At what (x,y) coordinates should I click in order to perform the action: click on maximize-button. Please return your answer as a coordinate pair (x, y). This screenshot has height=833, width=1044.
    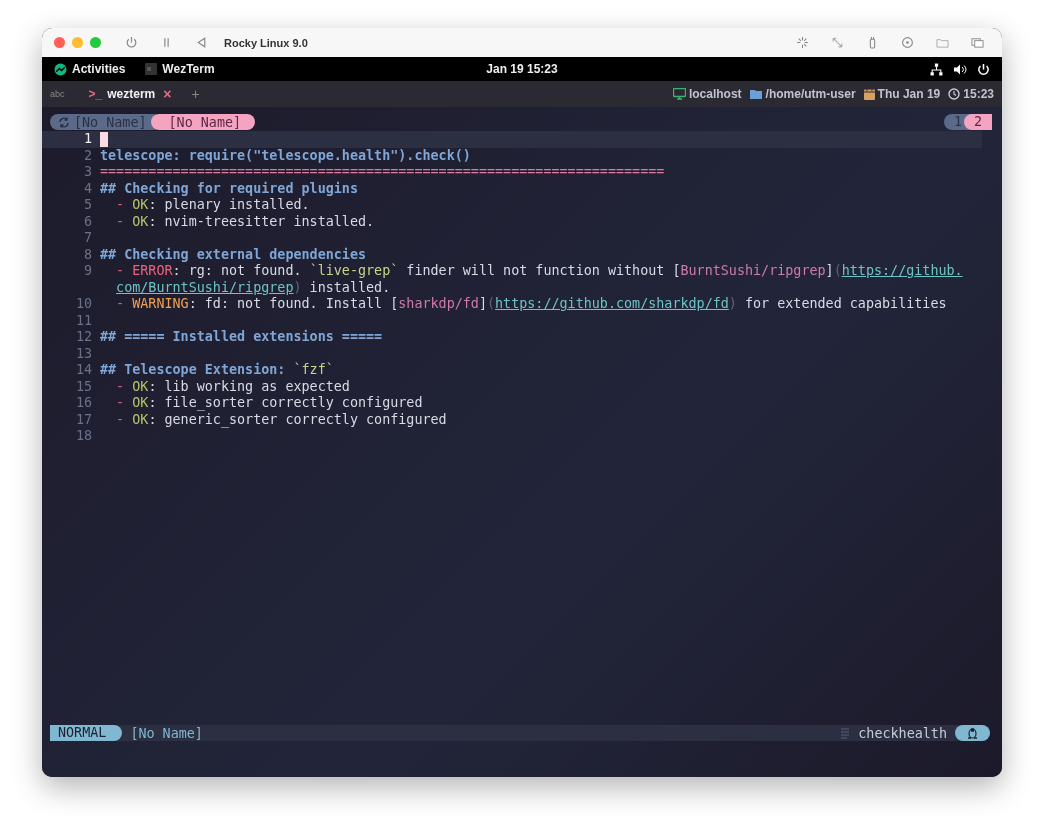
    Looking at the image, I should click on (95, 42).